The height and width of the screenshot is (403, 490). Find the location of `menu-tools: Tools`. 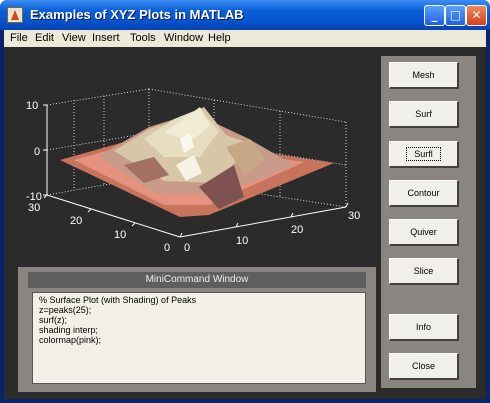

menu-tools: Tools is located at coordinates (143, 38).